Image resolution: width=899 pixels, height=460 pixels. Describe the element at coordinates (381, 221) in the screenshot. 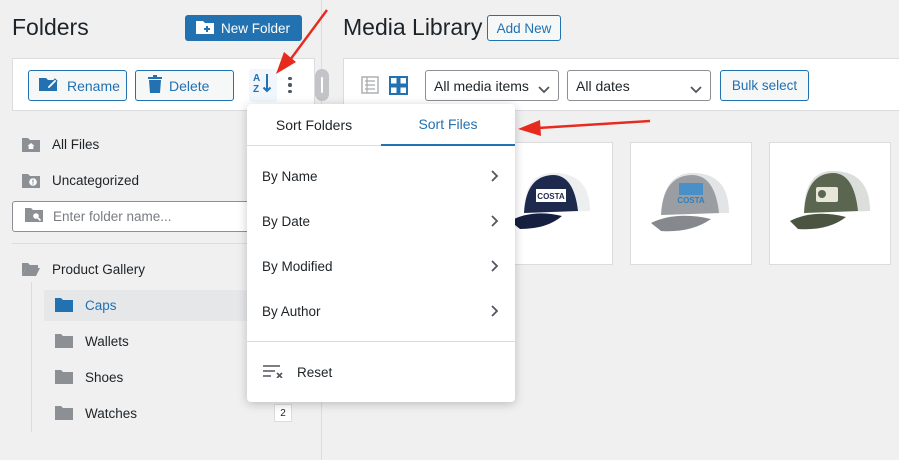

I see `sort-by-date-item: By Date` at that location.